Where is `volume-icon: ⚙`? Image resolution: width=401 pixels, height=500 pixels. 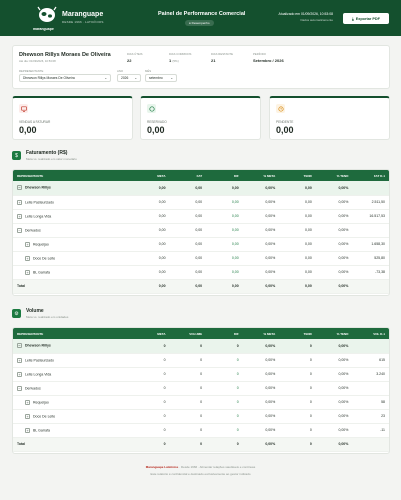 volume-icon: ⚙ is located at coordinates (16, 313).